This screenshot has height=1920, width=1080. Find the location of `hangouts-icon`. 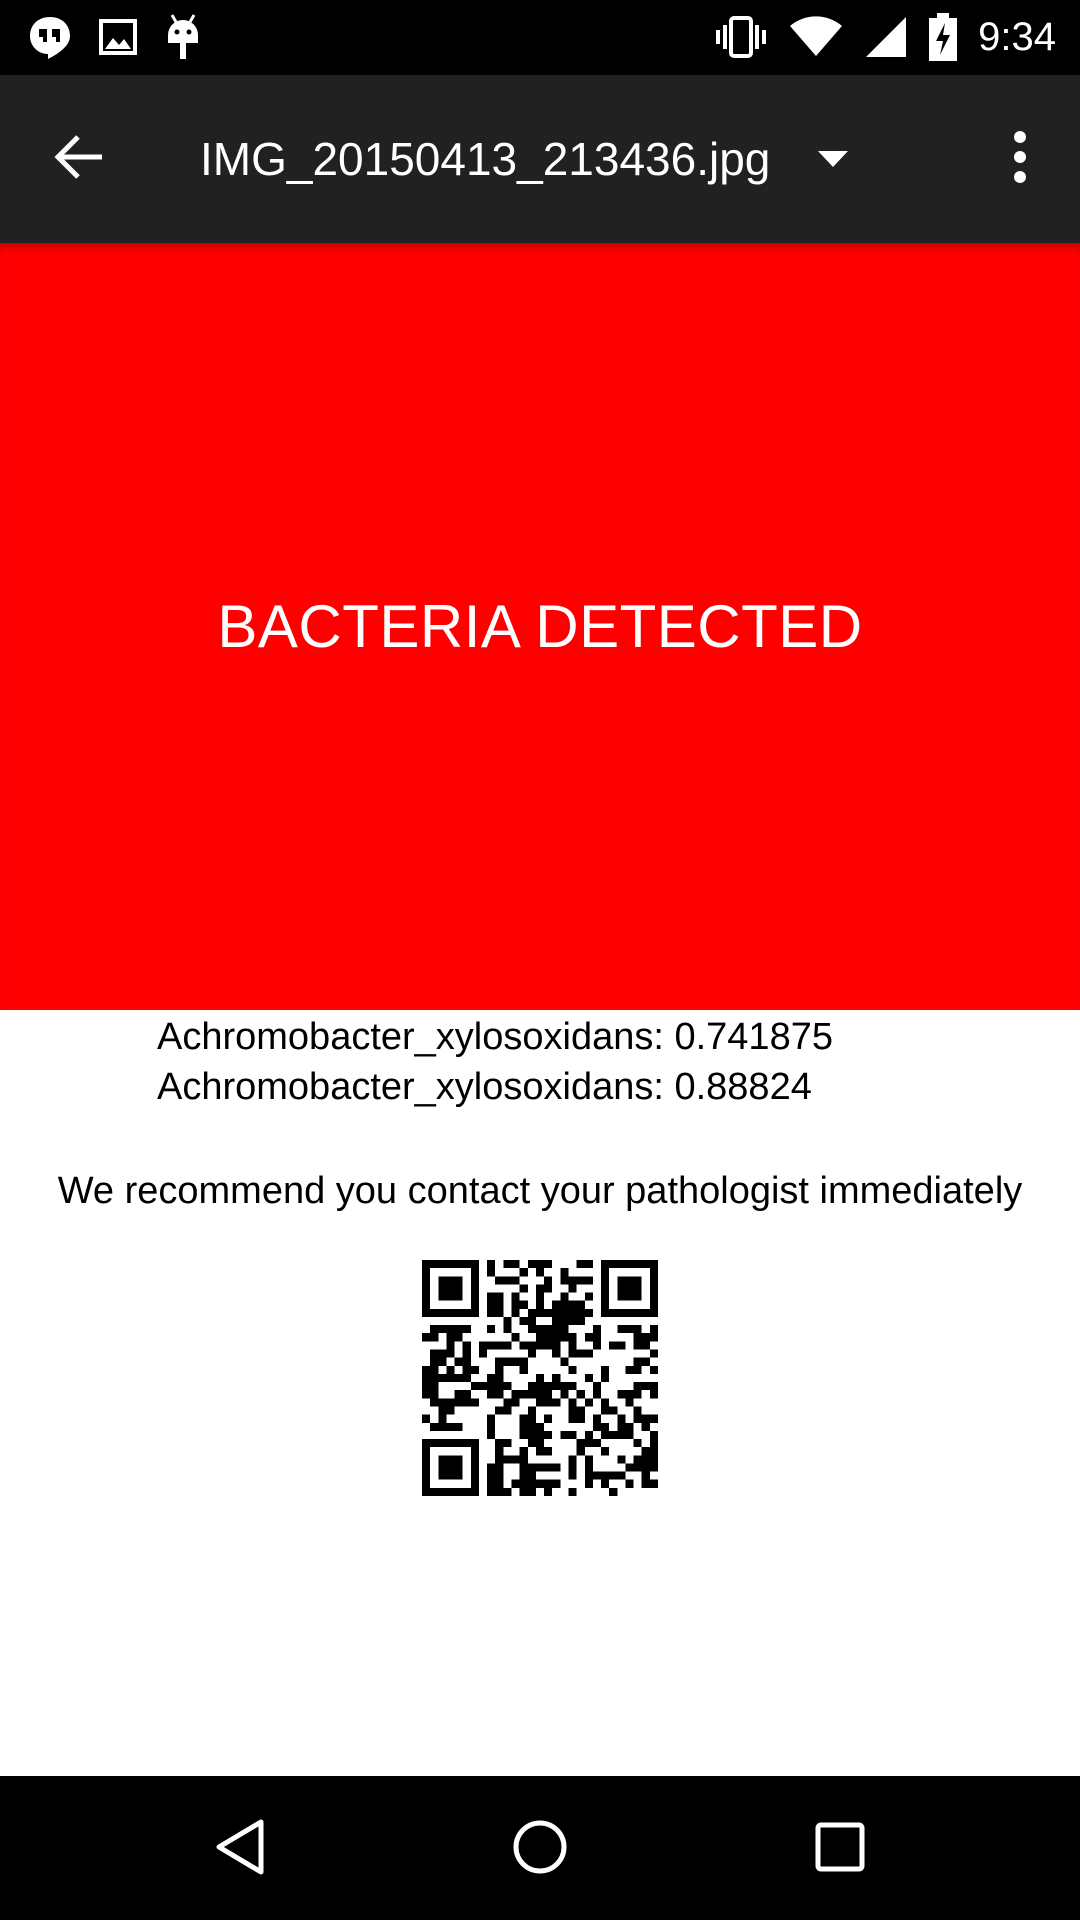

hangouts-icon is located at coordinates (50, 37).